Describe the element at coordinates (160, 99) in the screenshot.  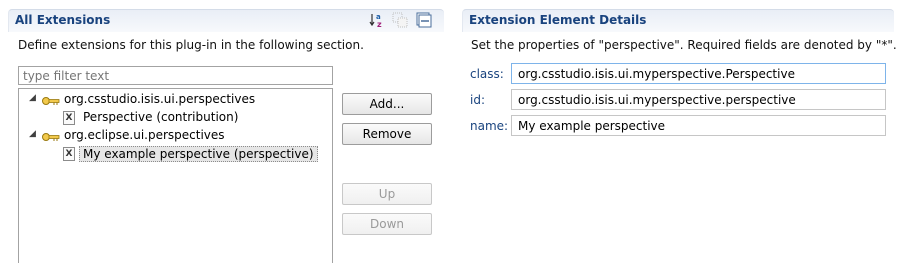
I see `tree-item-label: org.csstudio.isis.ui.perspectives` at that location.